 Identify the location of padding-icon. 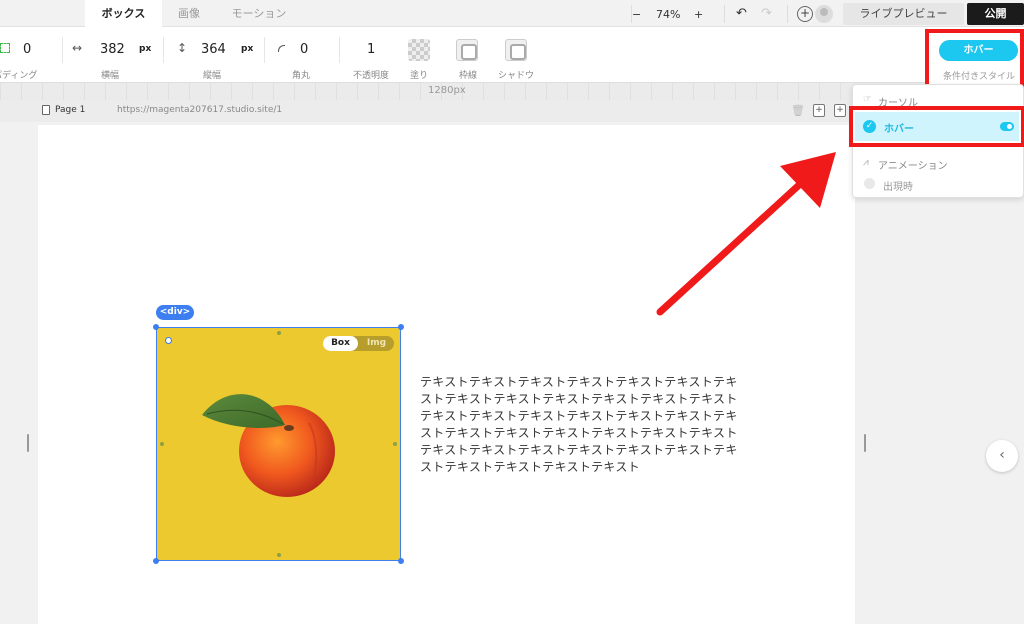
(5, 48).